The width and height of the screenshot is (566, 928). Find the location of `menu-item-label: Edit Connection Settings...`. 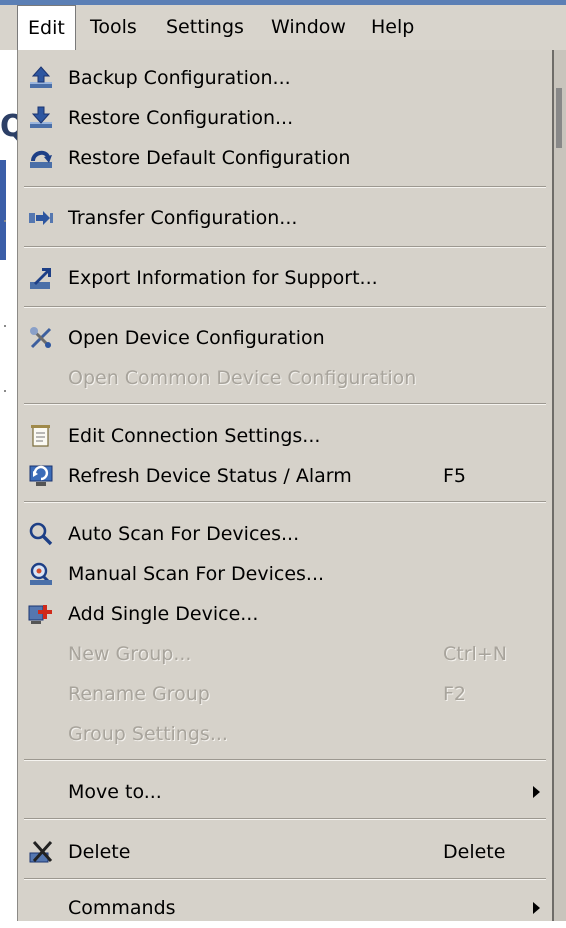

menu-item-label: Edit Connection Settings... is located at coordinates (194, 436).